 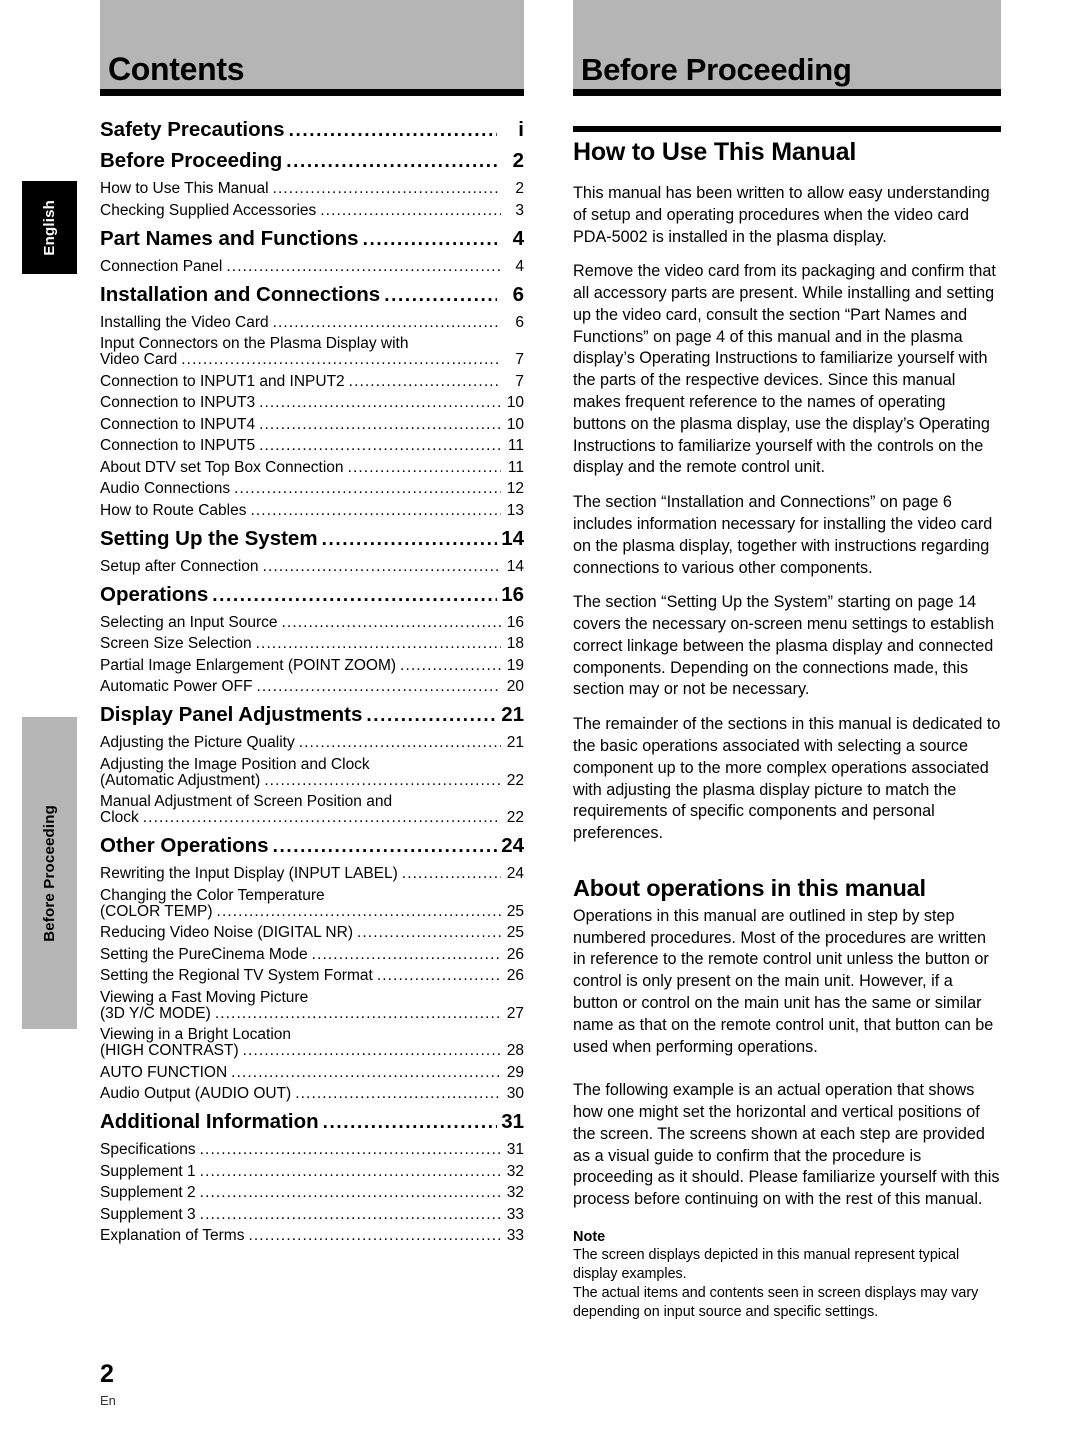 I want to click on toc-entry-label: How to Use This Manual, so click(x=184, y=188).